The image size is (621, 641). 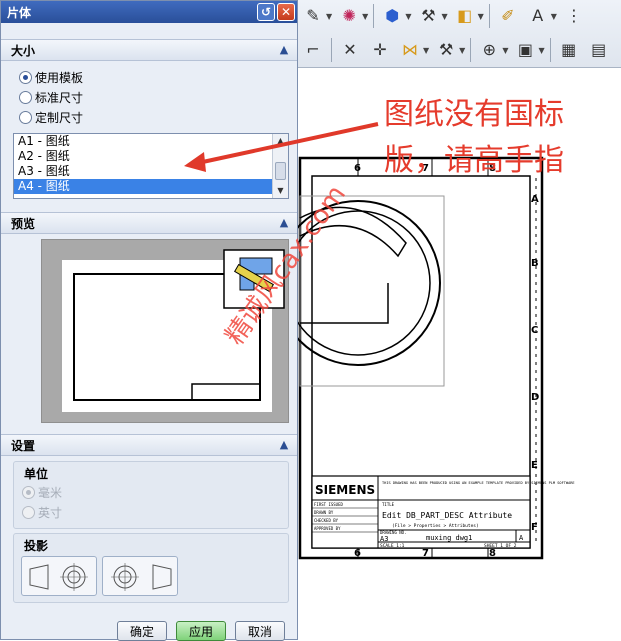 What do you see at coordinates (149, 445) in the screenshot?
I see `settings-section-header: 设置 ▲` at bounding box center [149, 445].